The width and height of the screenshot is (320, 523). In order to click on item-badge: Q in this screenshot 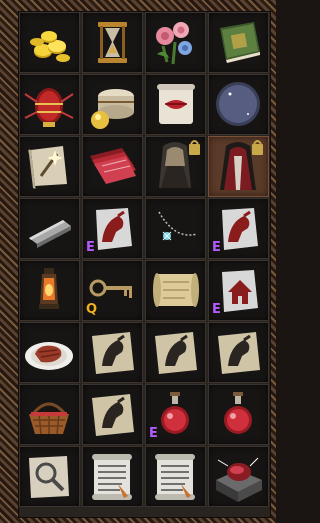, I will do `click(92, 309)`.